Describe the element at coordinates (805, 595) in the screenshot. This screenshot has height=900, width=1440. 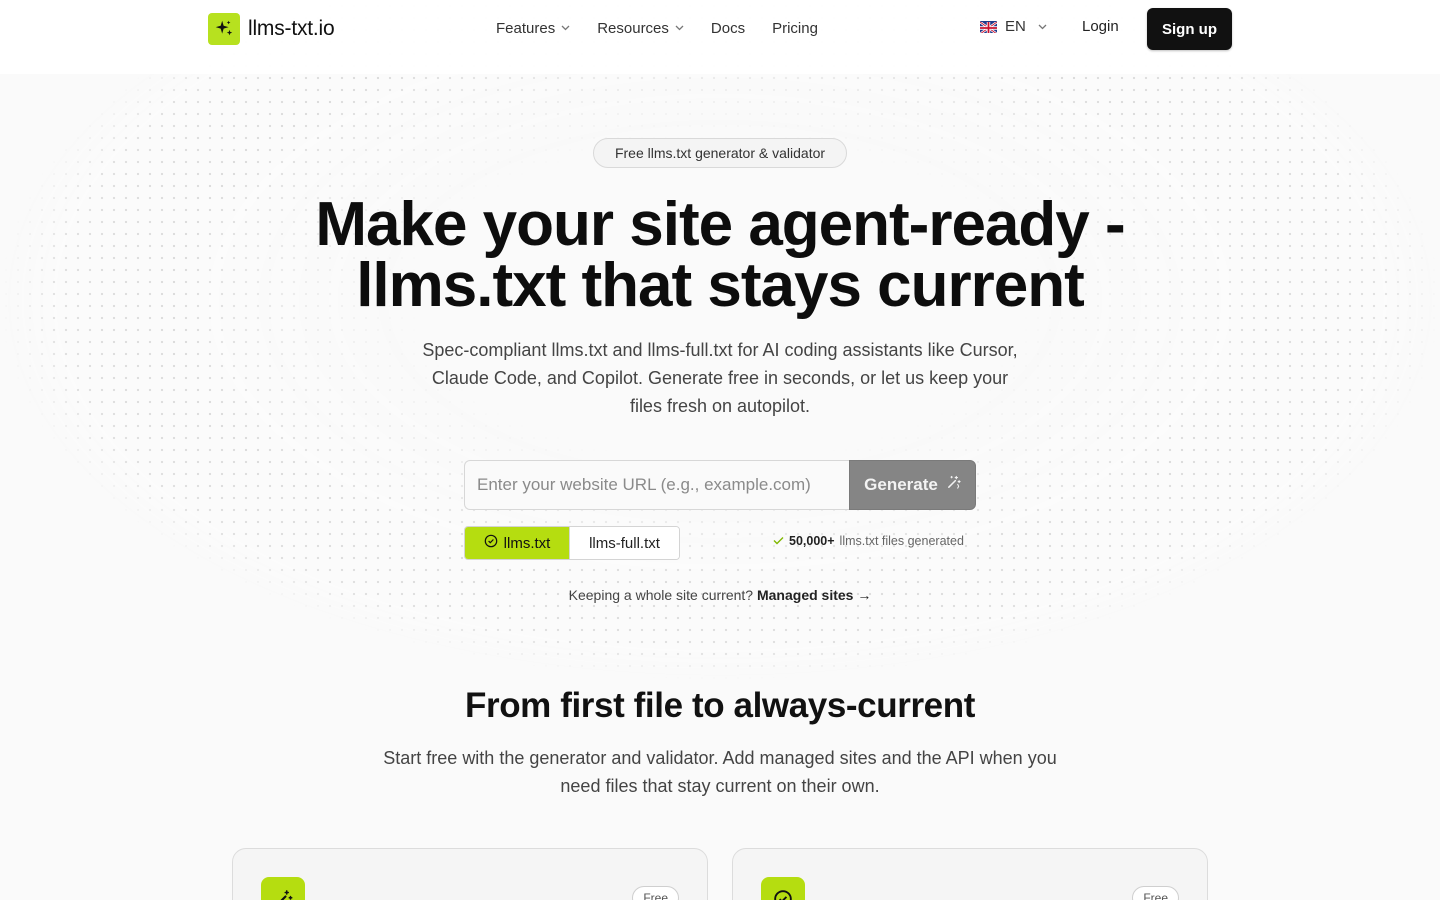
I see `managed-link-label: Managed sites` at that location.